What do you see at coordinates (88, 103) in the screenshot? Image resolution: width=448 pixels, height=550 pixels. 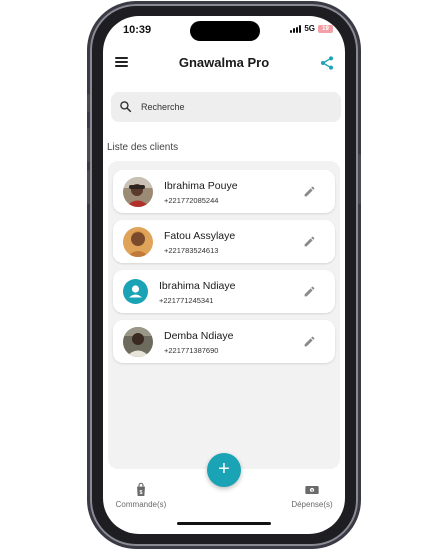 I see `mute-switch` at bounding box center [88, 103].